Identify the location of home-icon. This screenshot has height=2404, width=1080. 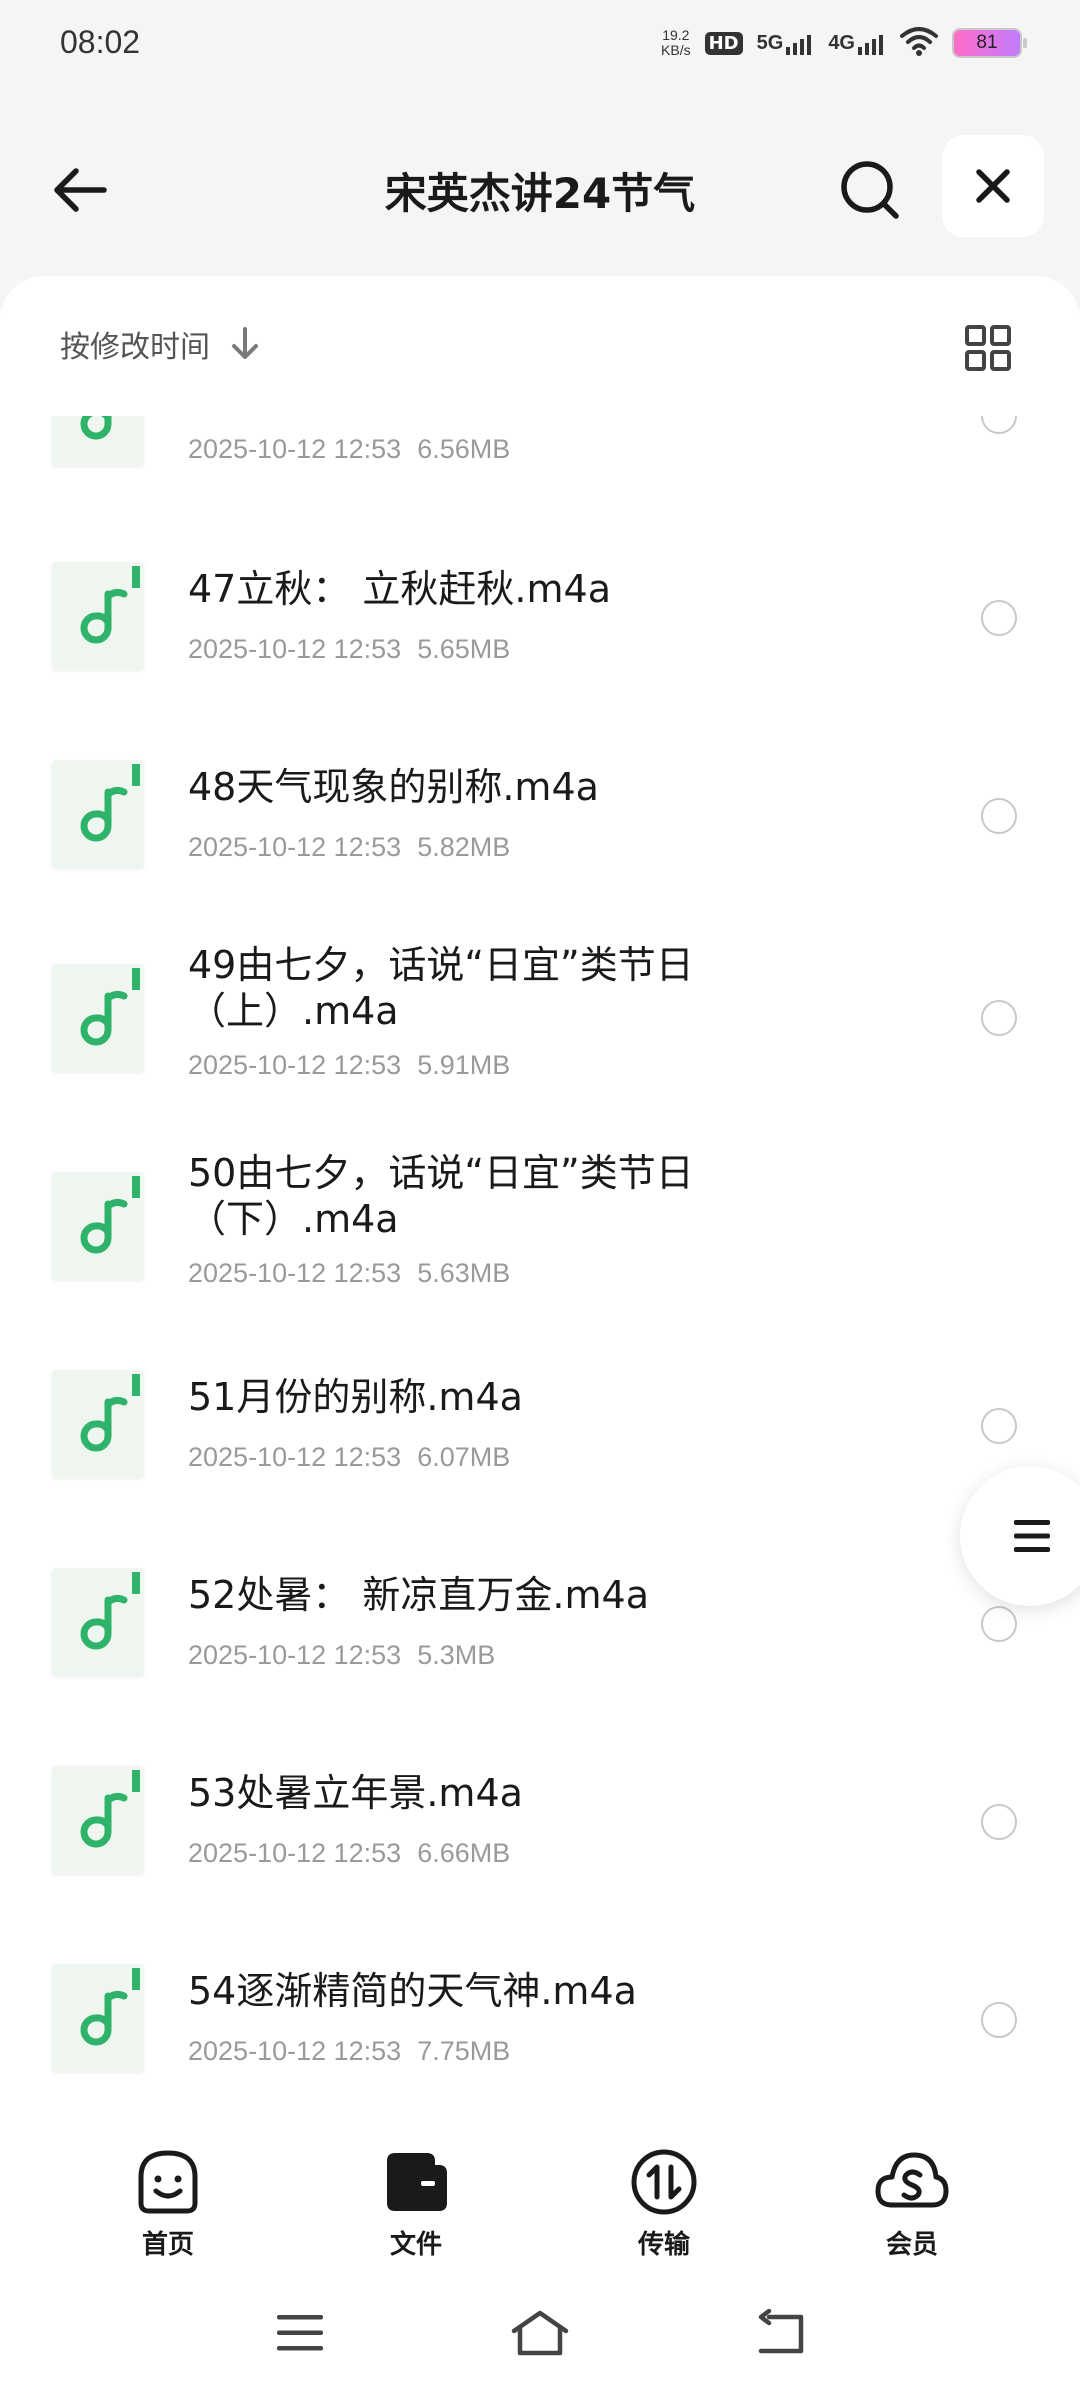
(540, 2333).